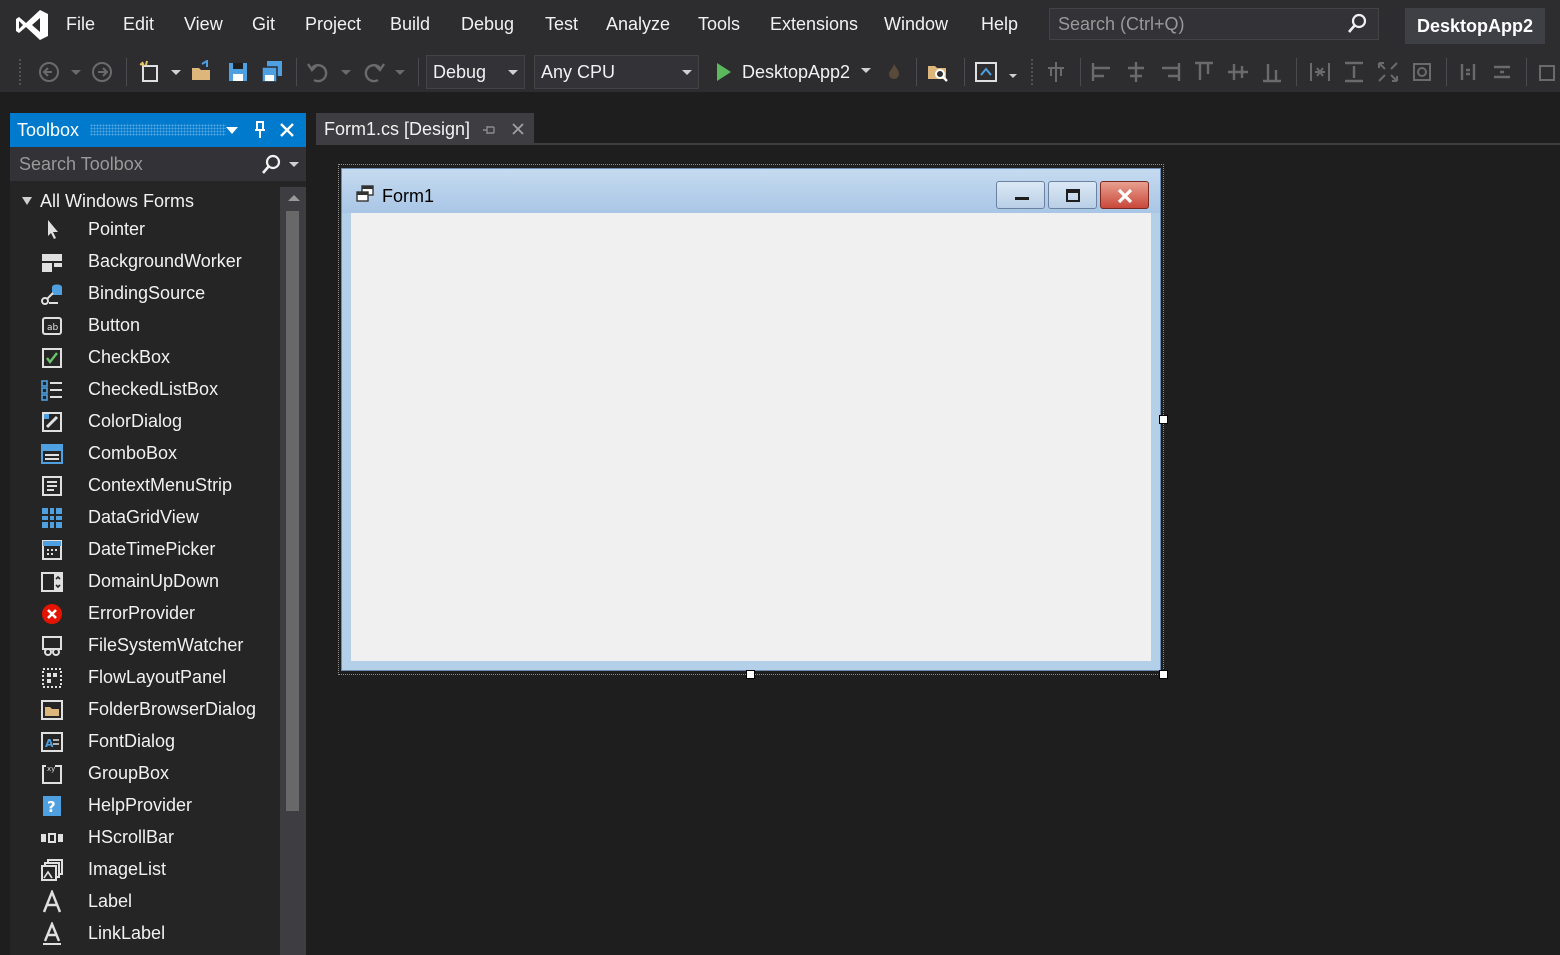 This screenshot has height=955, width=1560. I want to click on form-minimize-button, so click(1020, 195).